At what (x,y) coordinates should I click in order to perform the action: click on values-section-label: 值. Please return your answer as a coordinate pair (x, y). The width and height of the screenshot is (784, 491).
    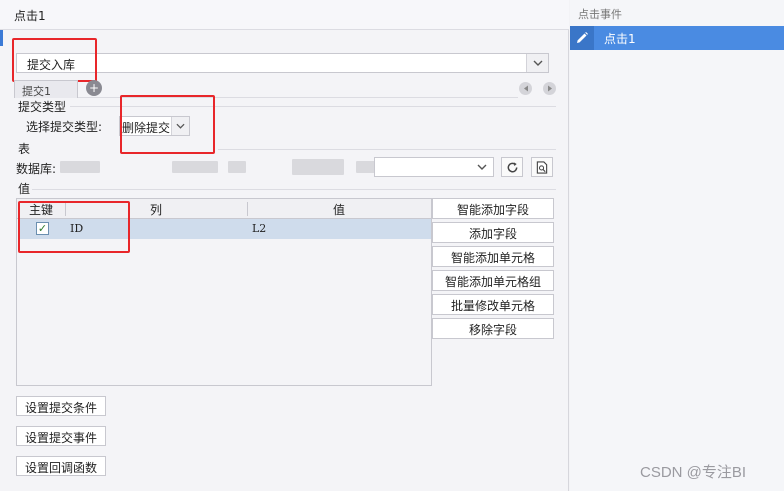
    Looking at the image, I should click on (24, 189).